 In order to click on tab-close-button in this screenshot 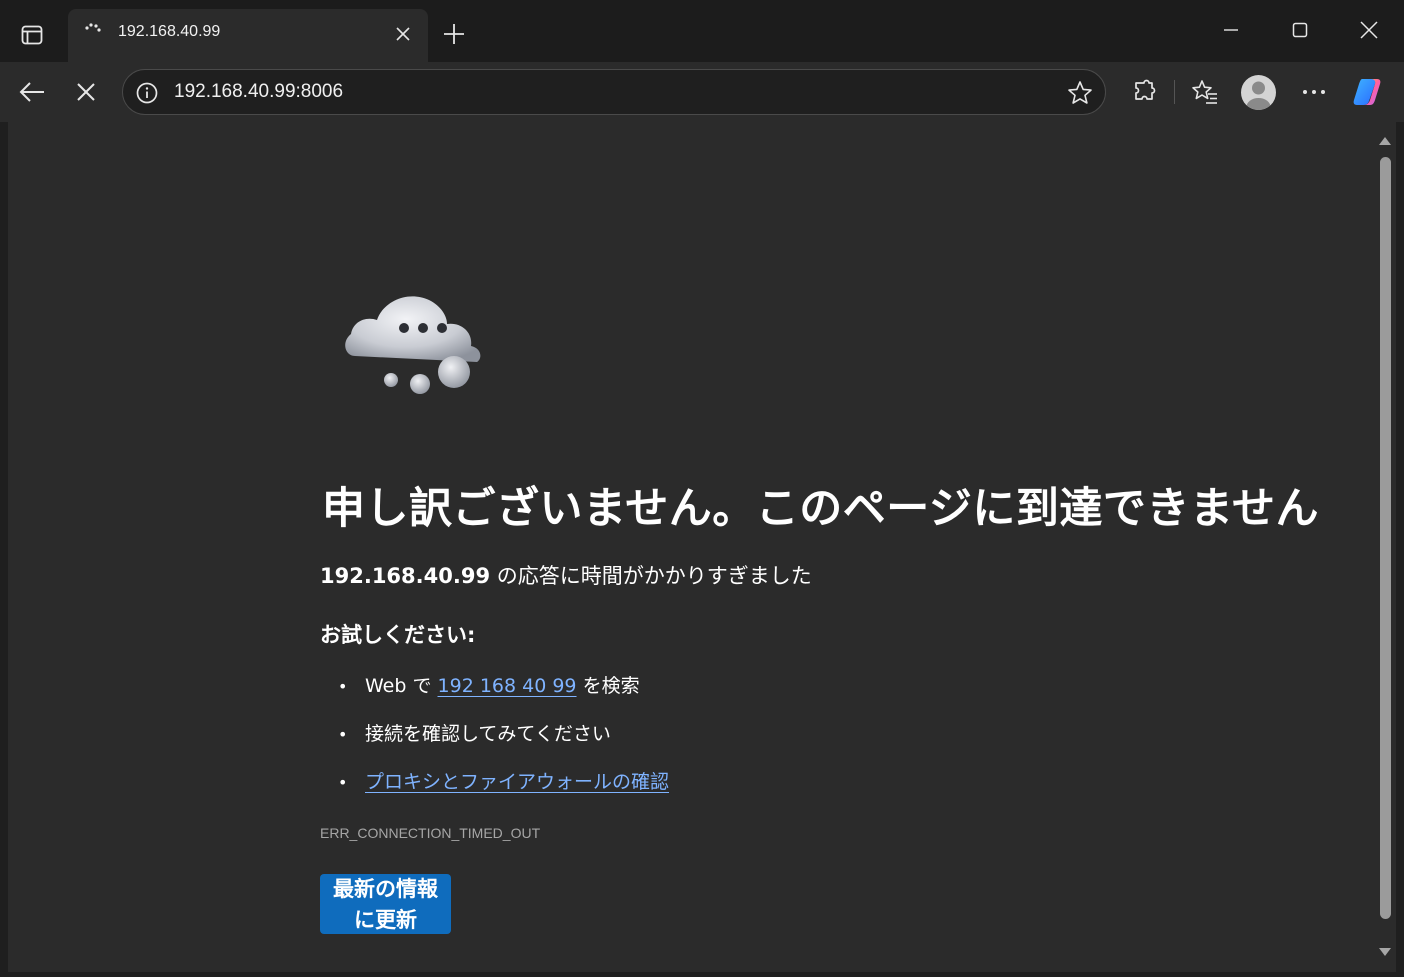, I will do `click(403, 34)`.